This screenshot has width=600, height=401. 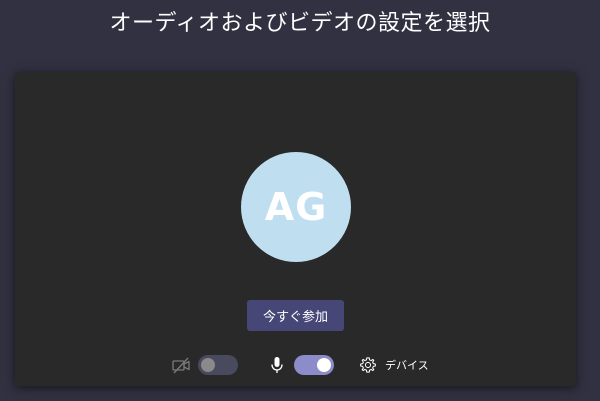 What do you see at coordinates (295, 315) in the screenshot?
I see `join-now-button: 今すぐ参加` at bounding box center [295, 315].